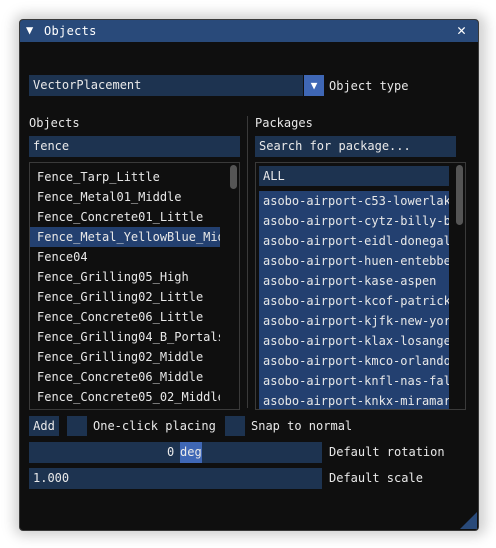  What do you see at coordinates (354, 281) in the screenshot?
I see `package-list-item: asobo-airport-kase-aspen` at bounding box center [354, 281].